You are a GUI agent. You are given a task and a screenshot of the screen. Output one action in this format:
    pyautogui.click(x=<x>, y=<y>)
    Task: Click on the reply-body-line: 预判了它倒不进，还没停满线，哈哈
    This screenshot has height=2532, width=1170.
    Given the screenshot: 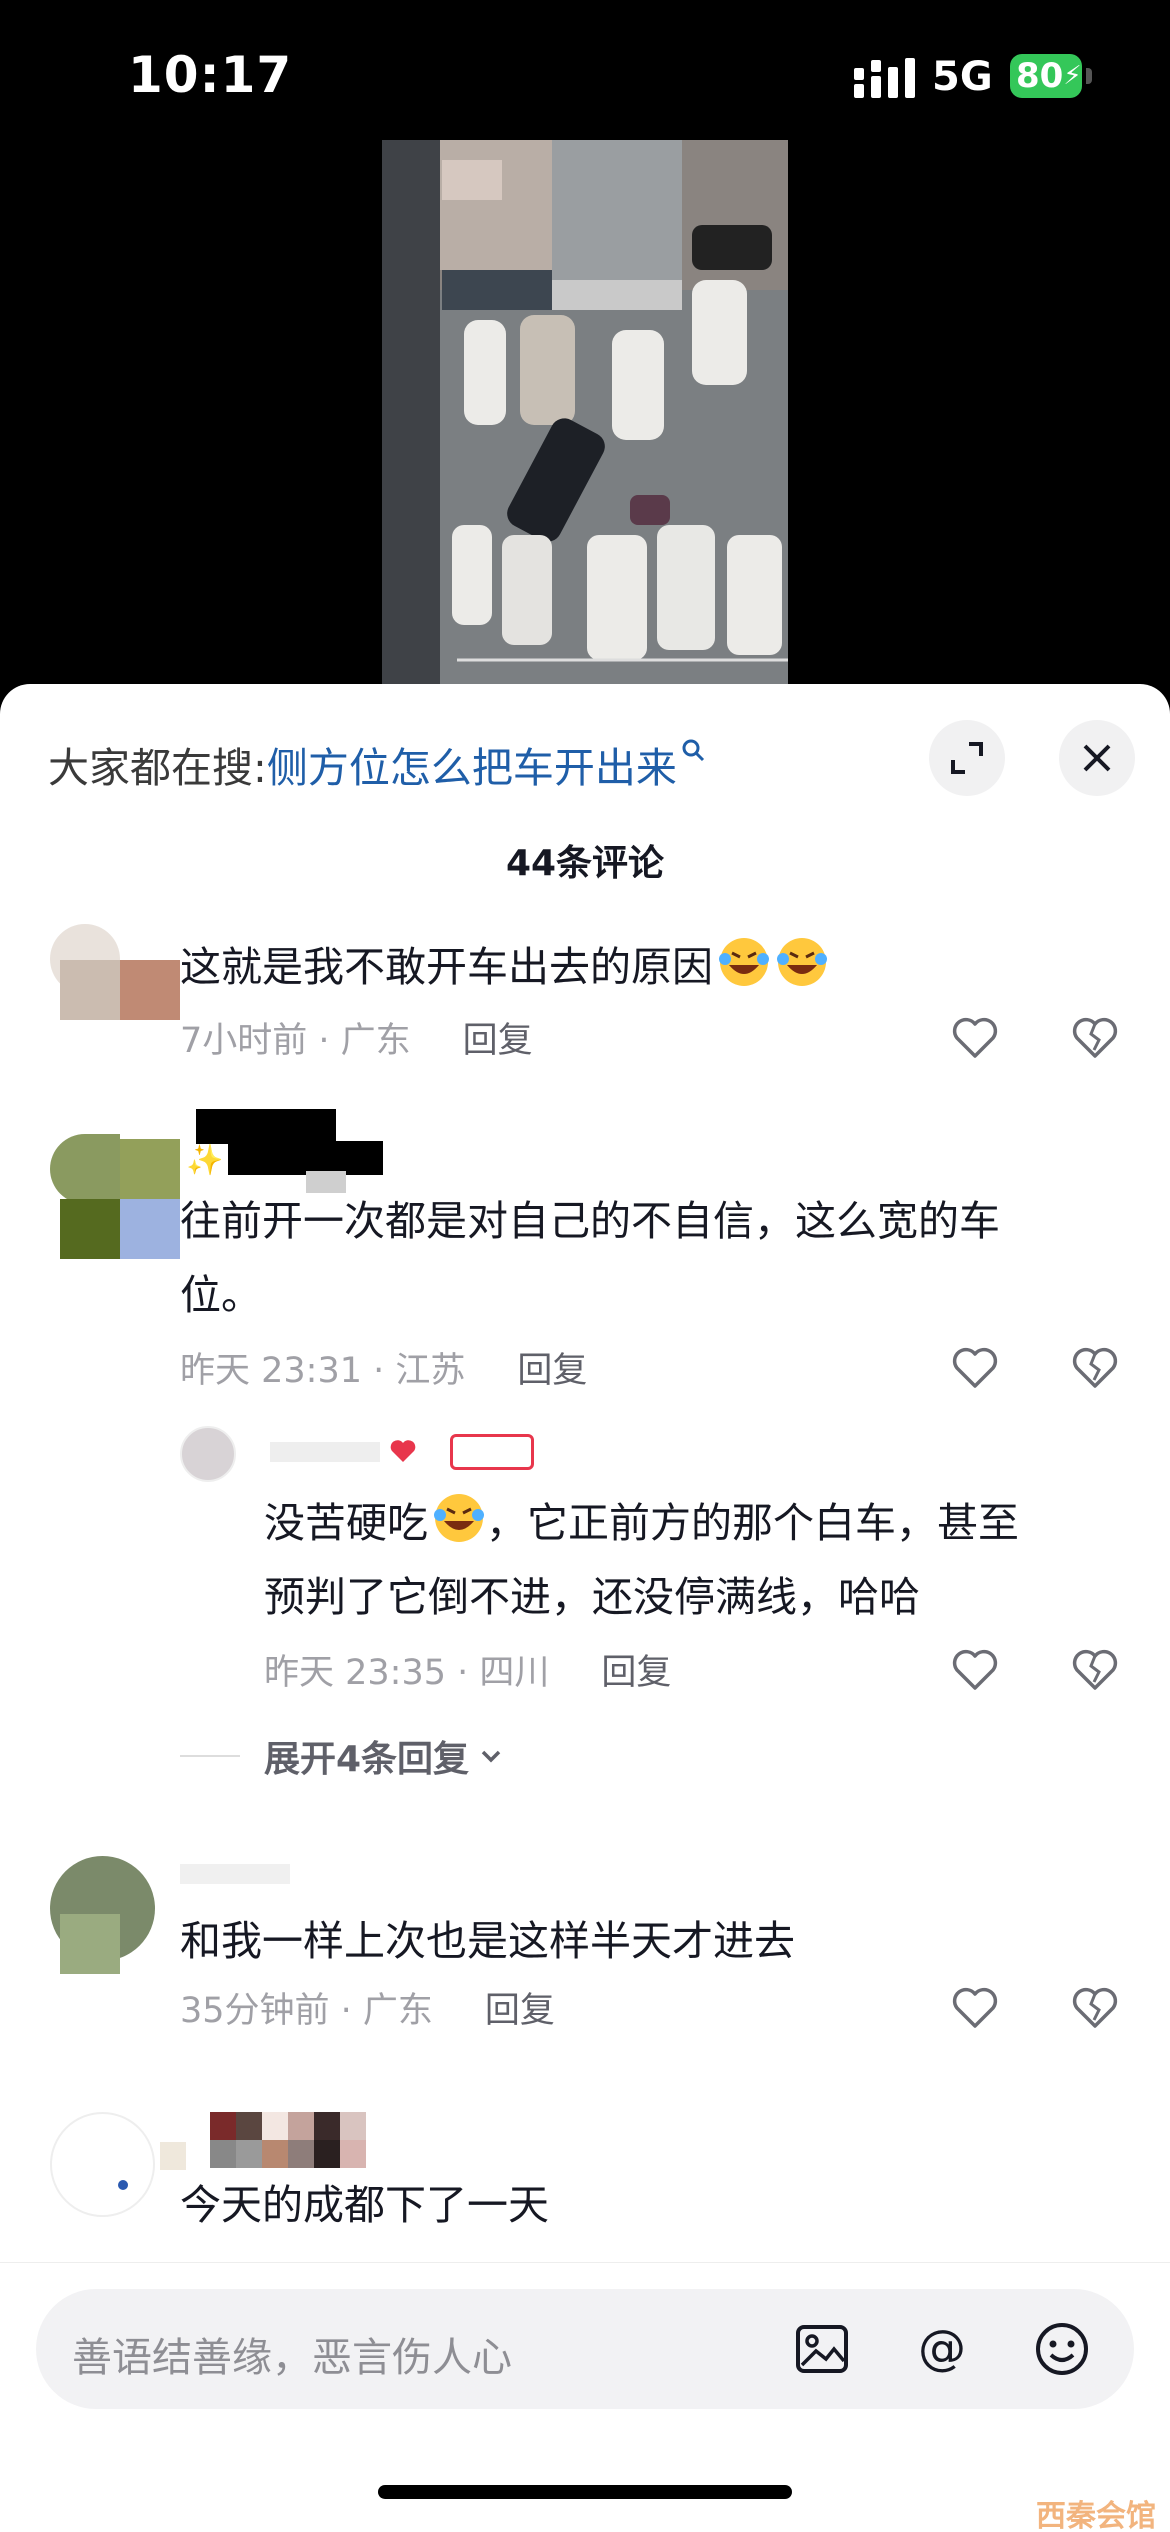 What is the action you would take?
    pyautogui.click(x=592, y=1597)
    